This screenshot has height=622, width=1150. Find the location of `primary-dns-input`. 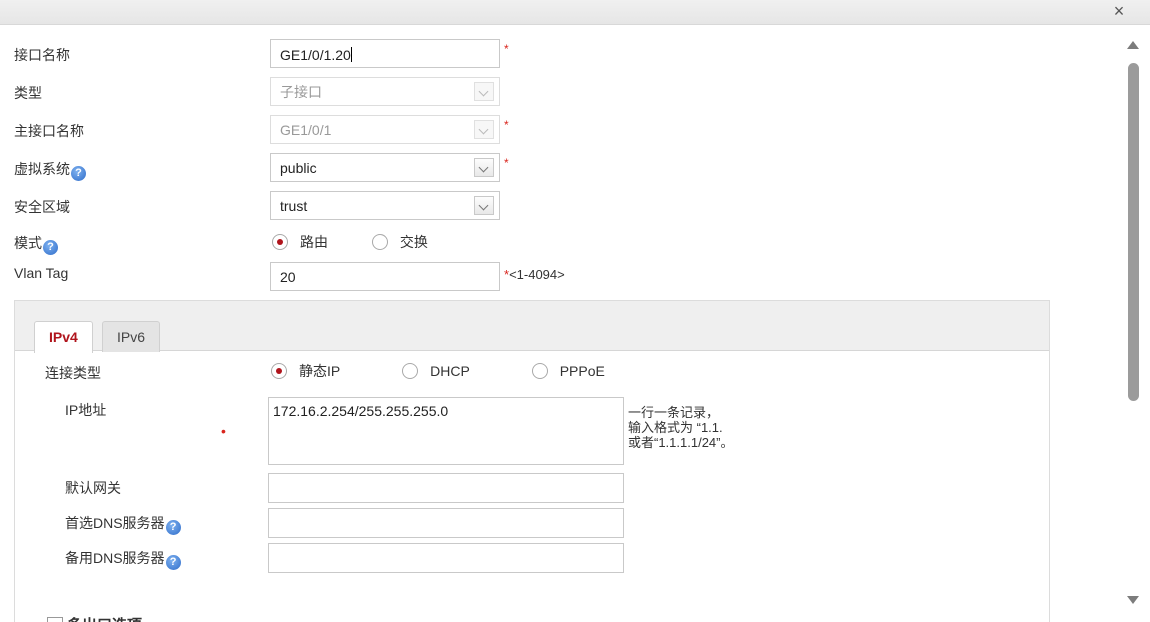

primary-dns-input is located at coordinates (446, 523).